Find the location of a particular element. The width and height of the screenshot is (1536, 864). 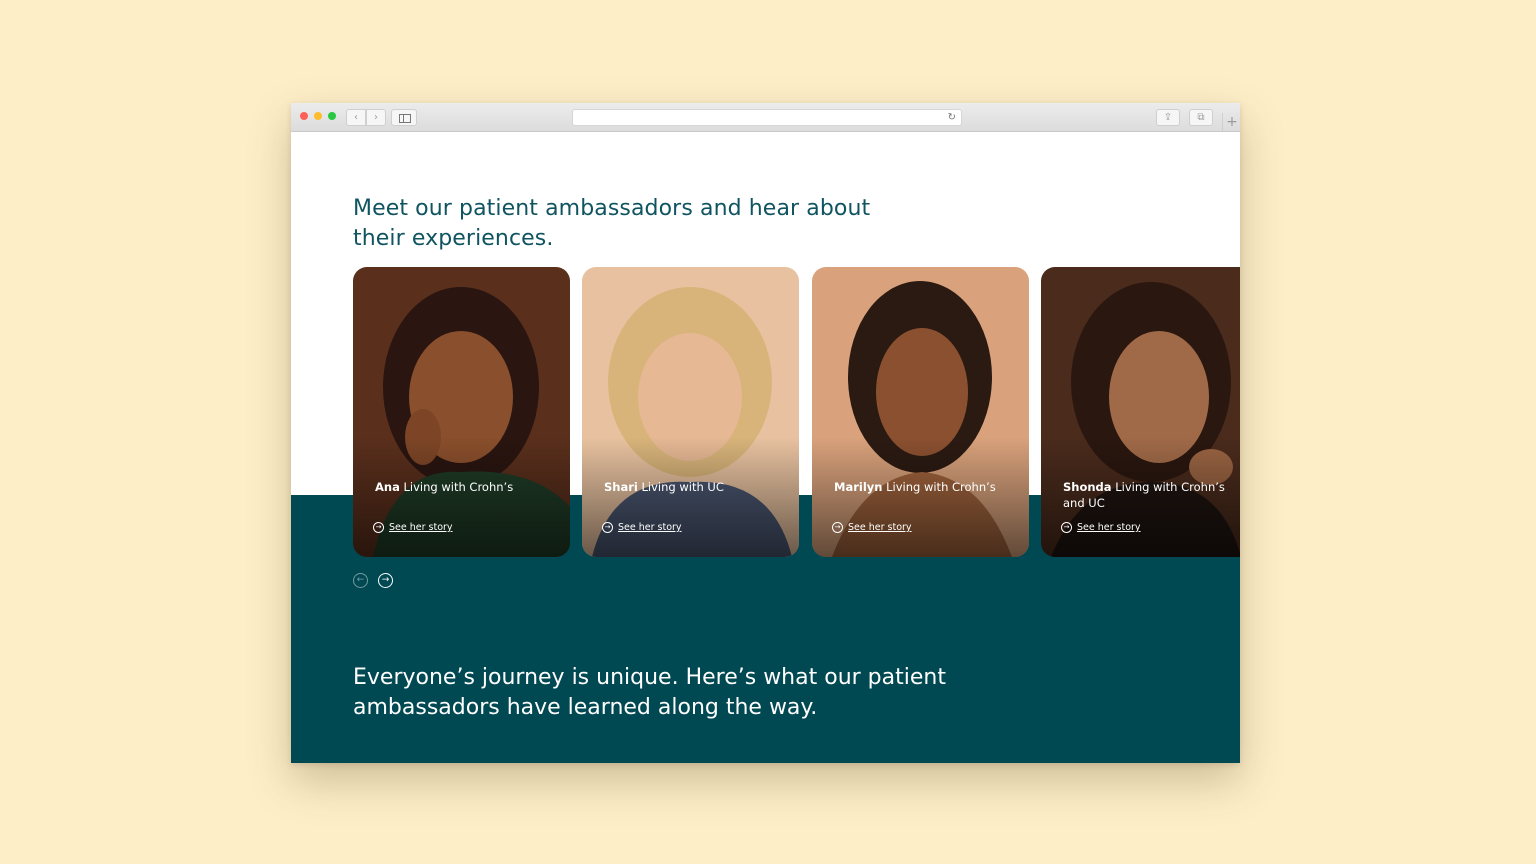

address-bar: ↻ is located at coordinates (767, 117).